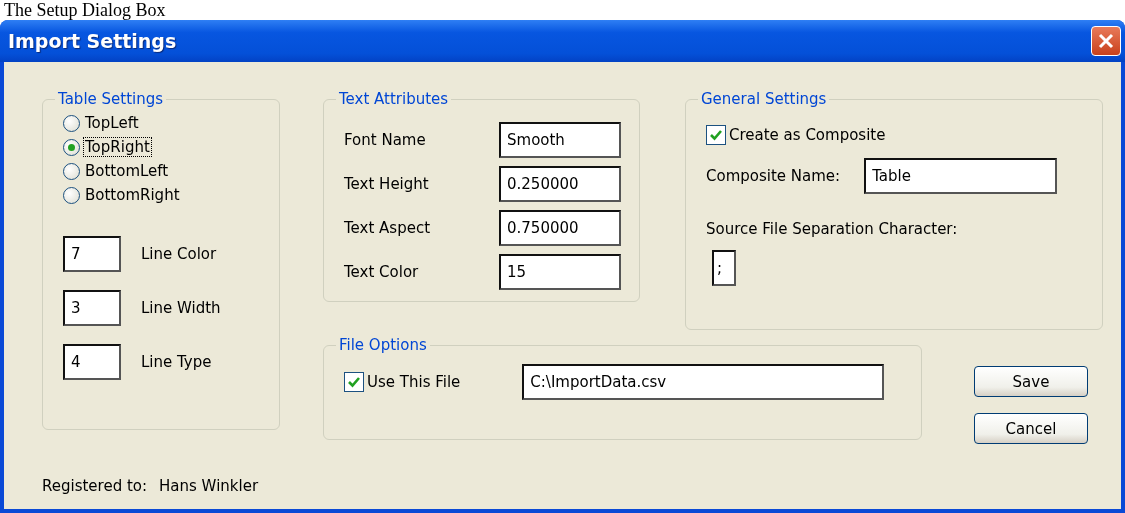 The image size is (1125, 513). What do you see at coordinates (560, 272) in the screenshot?
I see `input-field: 15` at bounding box center [560, 272].